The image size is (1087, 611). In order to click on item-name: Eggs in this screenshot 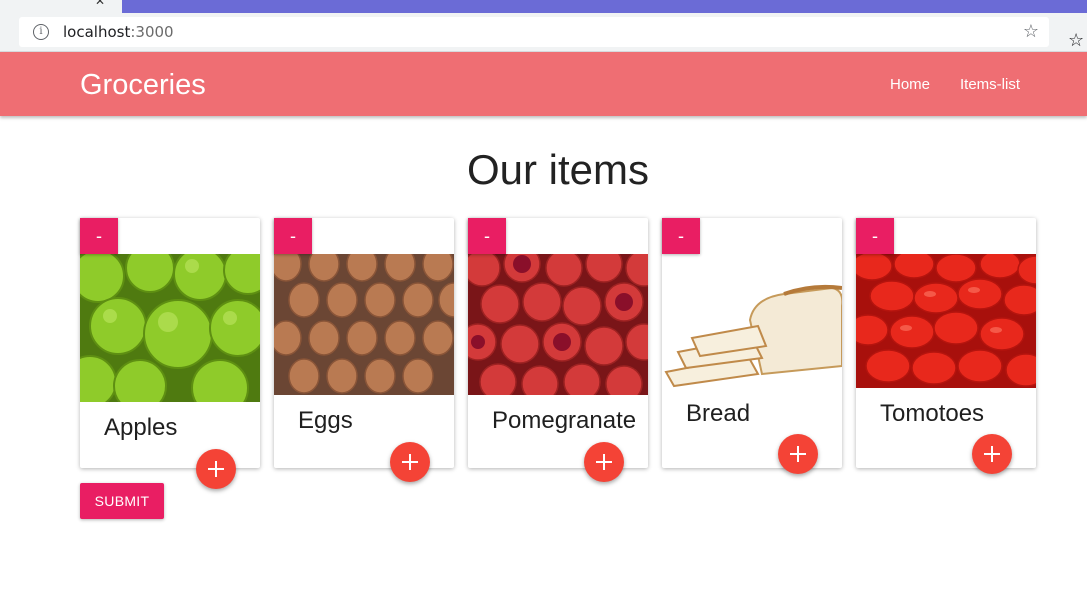, I will do `click(325, 420)`.